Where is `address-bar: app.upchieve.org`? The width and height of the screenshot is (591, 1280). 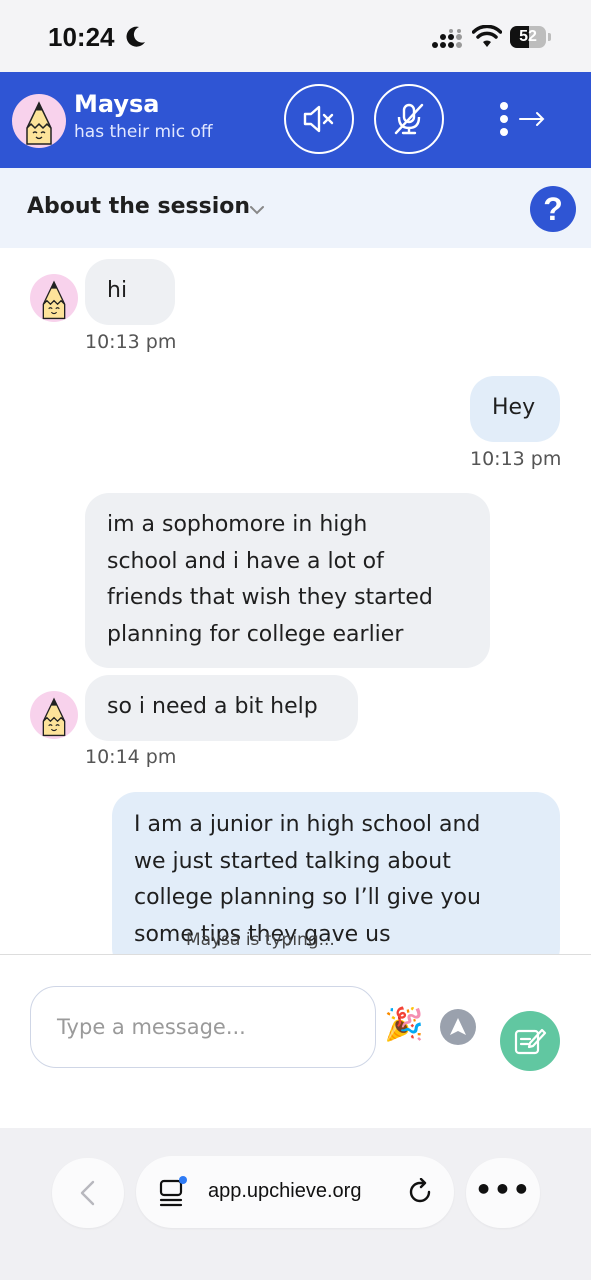 address-bar: app.upchieve.org is located at coordinates (295, 1192).